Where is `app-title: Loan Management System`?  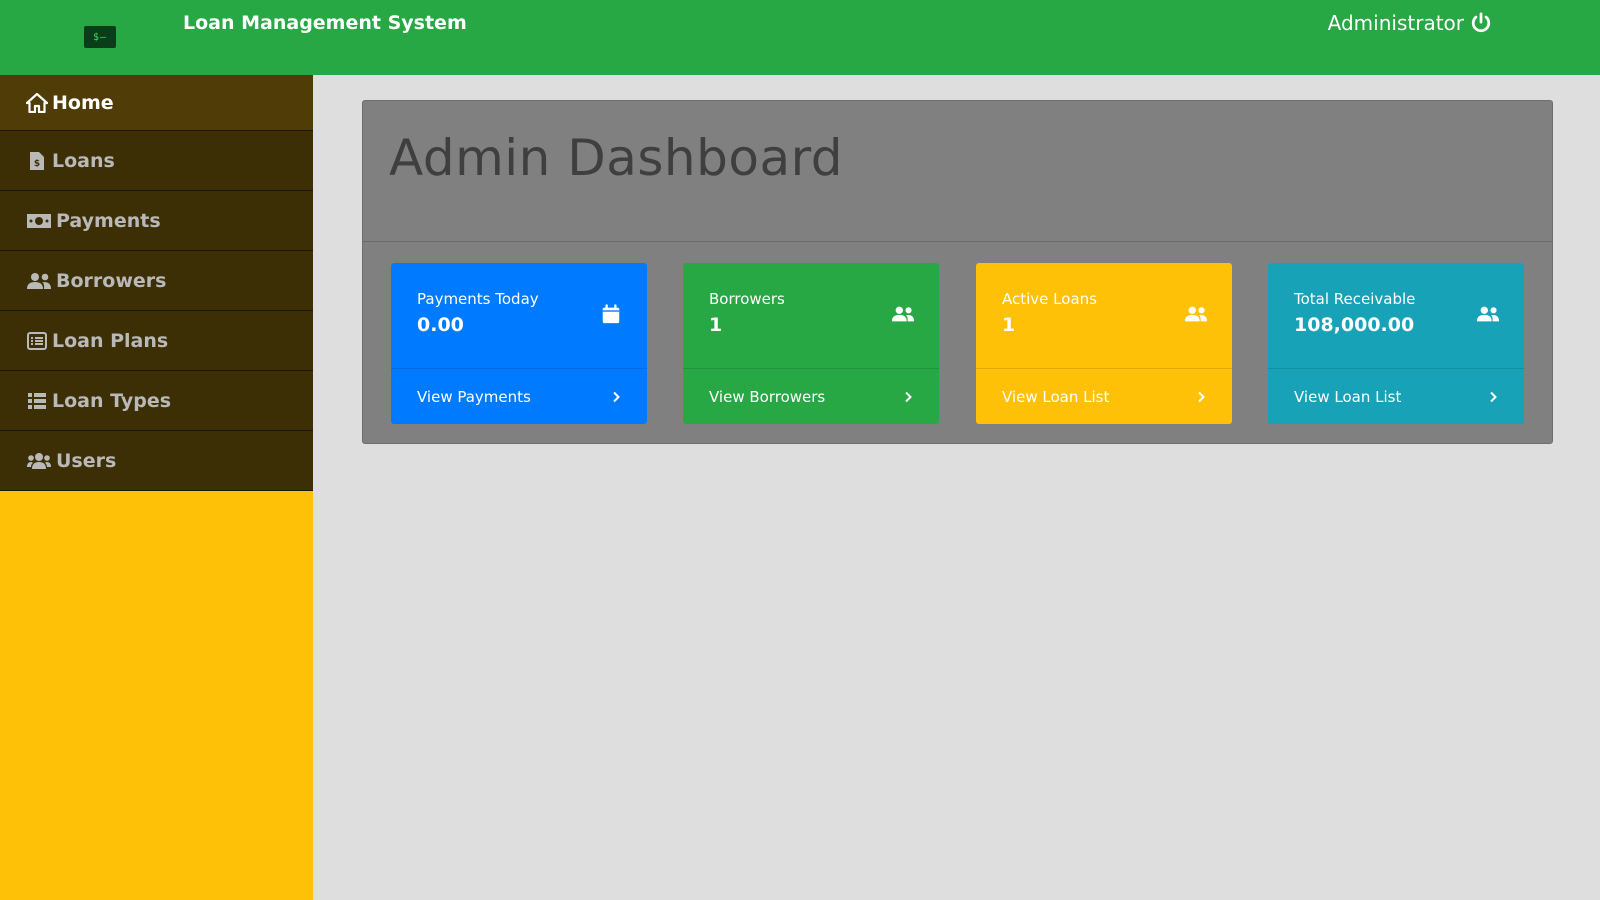 app-title: Loan Management System is located at coordinates (325, 23).